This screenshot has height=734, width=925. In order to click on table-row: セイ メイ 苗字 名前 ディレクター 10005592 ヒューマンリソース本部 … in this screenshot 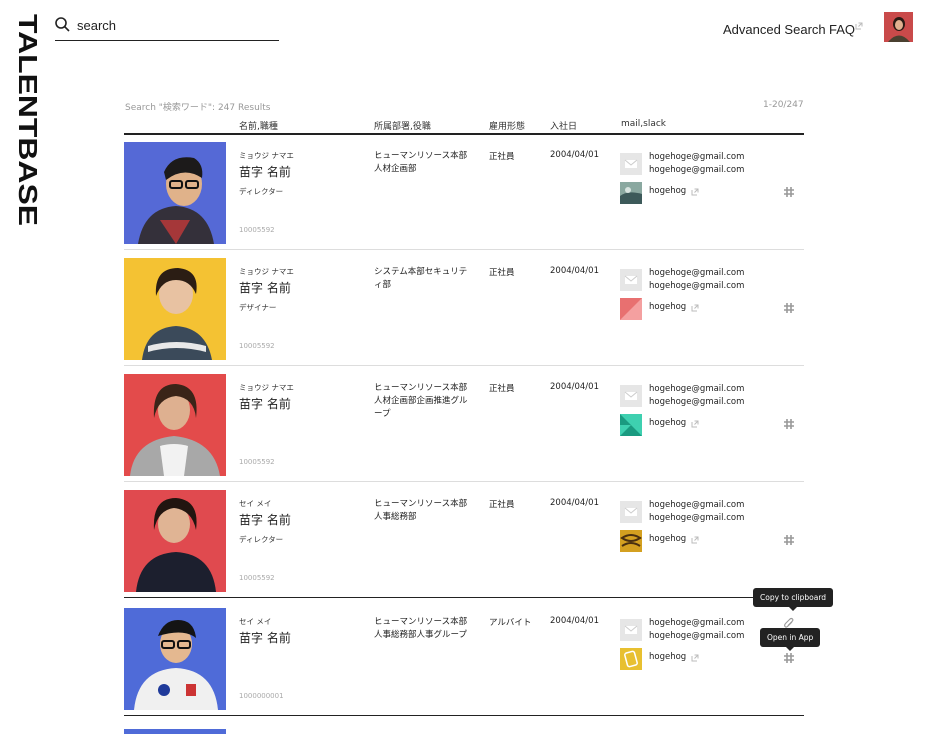, I will do `click(464, 540)`.